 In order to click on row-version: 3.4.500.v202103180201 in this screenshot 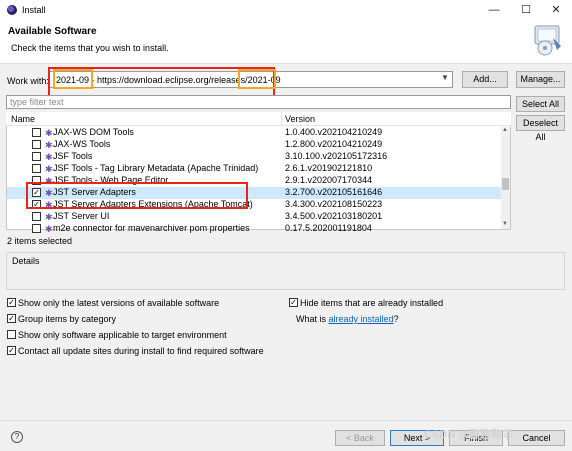, I will do `click(334, 216)`.